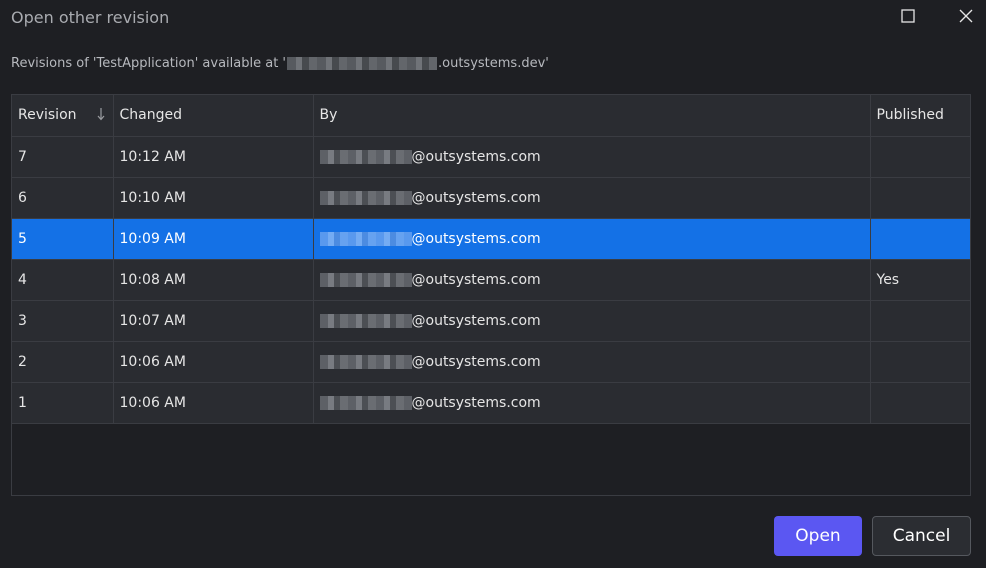 Image resolution: width=986 pixels, height=568 pixels. I want to click on maximize-icon, so click(908, 16).